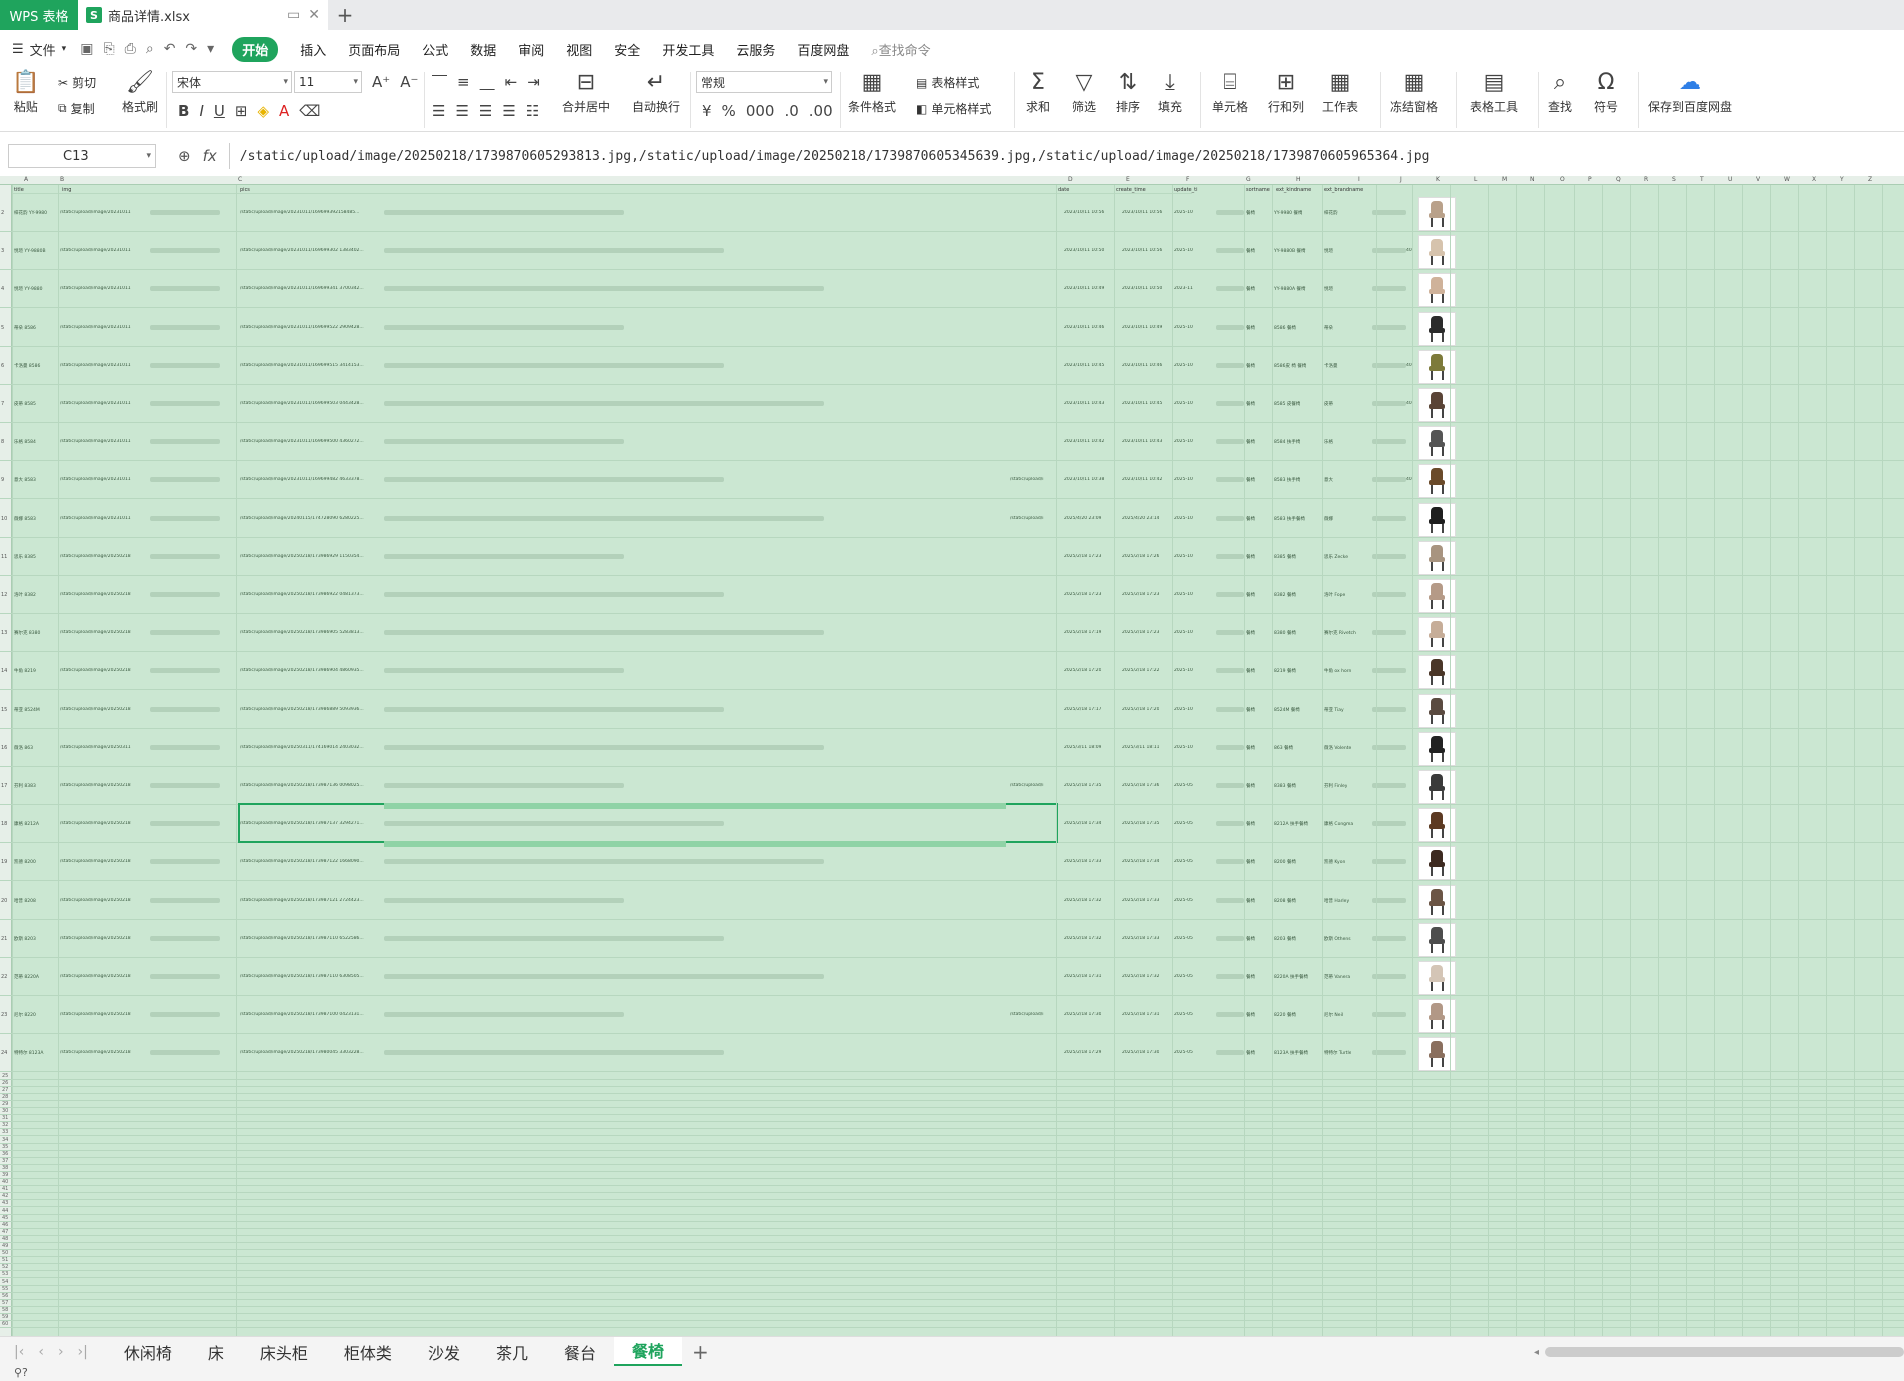  I want to click on cell-h: 8123A 扶手餐椅, so click(1291, 1053).